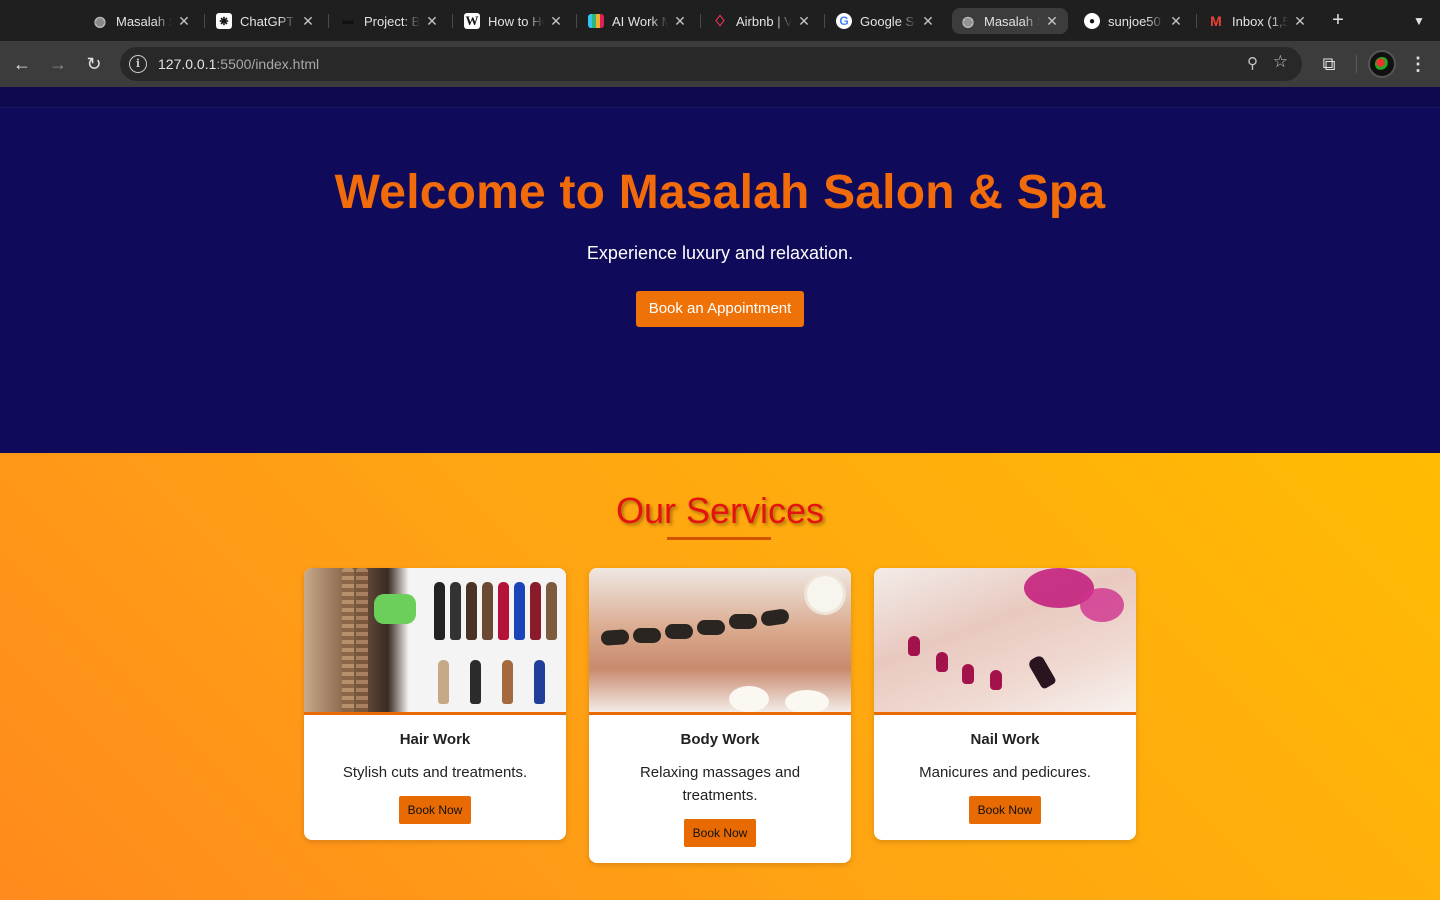 This screenshot has height=900, width=1440. I want to click on extensions-puzzle-icon: ⧉, so click(1329, 64).